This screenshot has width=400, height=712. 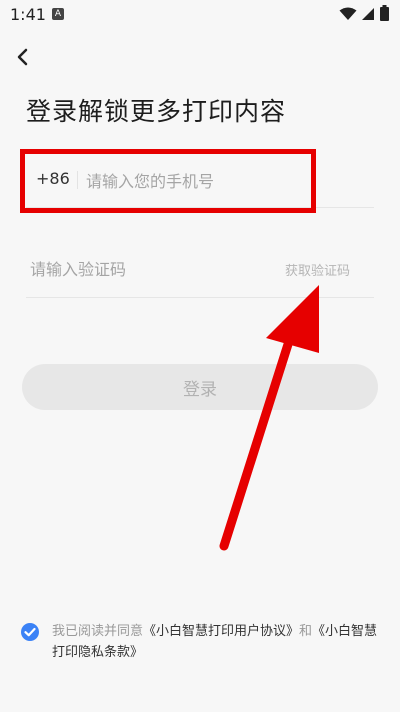 I want to click on prefix-divider, so click(x=77, y=180).